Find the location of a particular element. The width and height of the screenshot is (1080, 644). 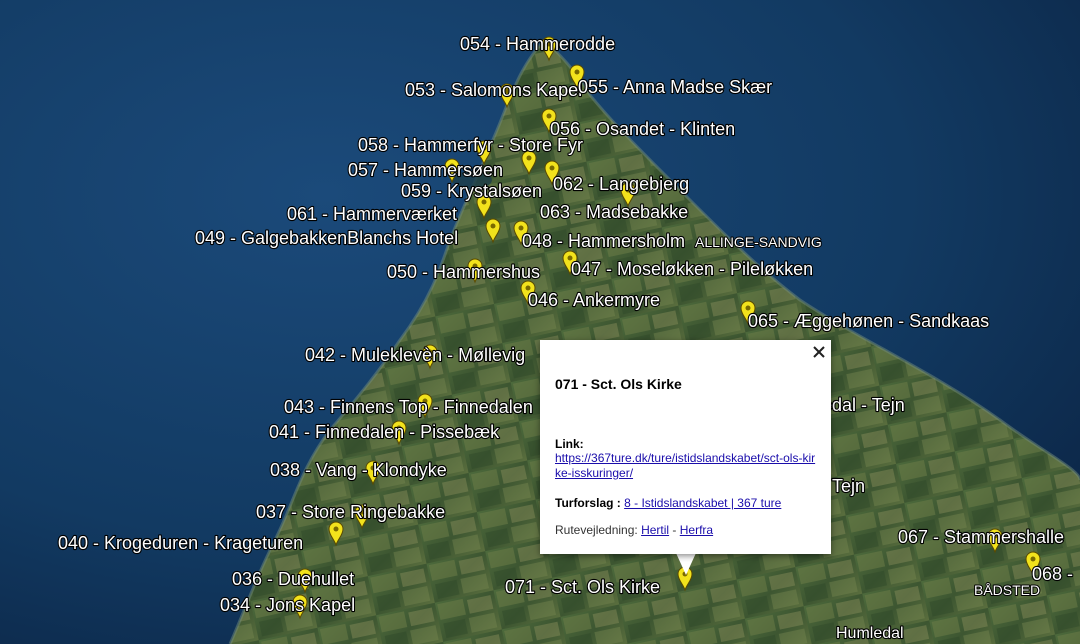

turforslag-label: Turforslag : is located at coordinates (588, 503).